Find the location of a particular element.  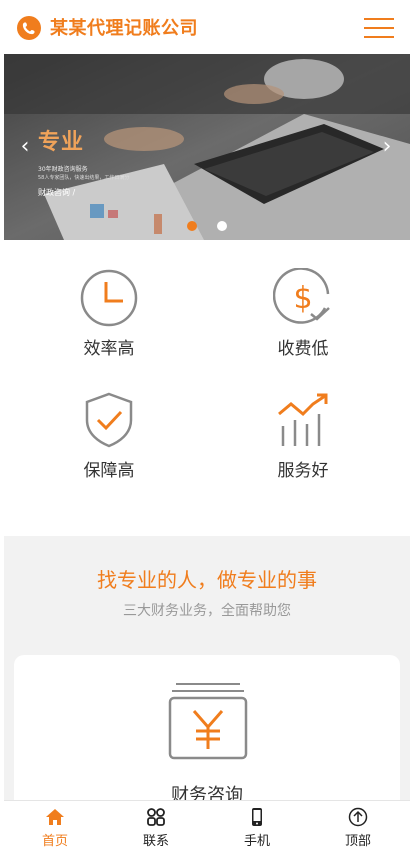

feature-efficiency: 效率高 is located at coordinates (109, 313).